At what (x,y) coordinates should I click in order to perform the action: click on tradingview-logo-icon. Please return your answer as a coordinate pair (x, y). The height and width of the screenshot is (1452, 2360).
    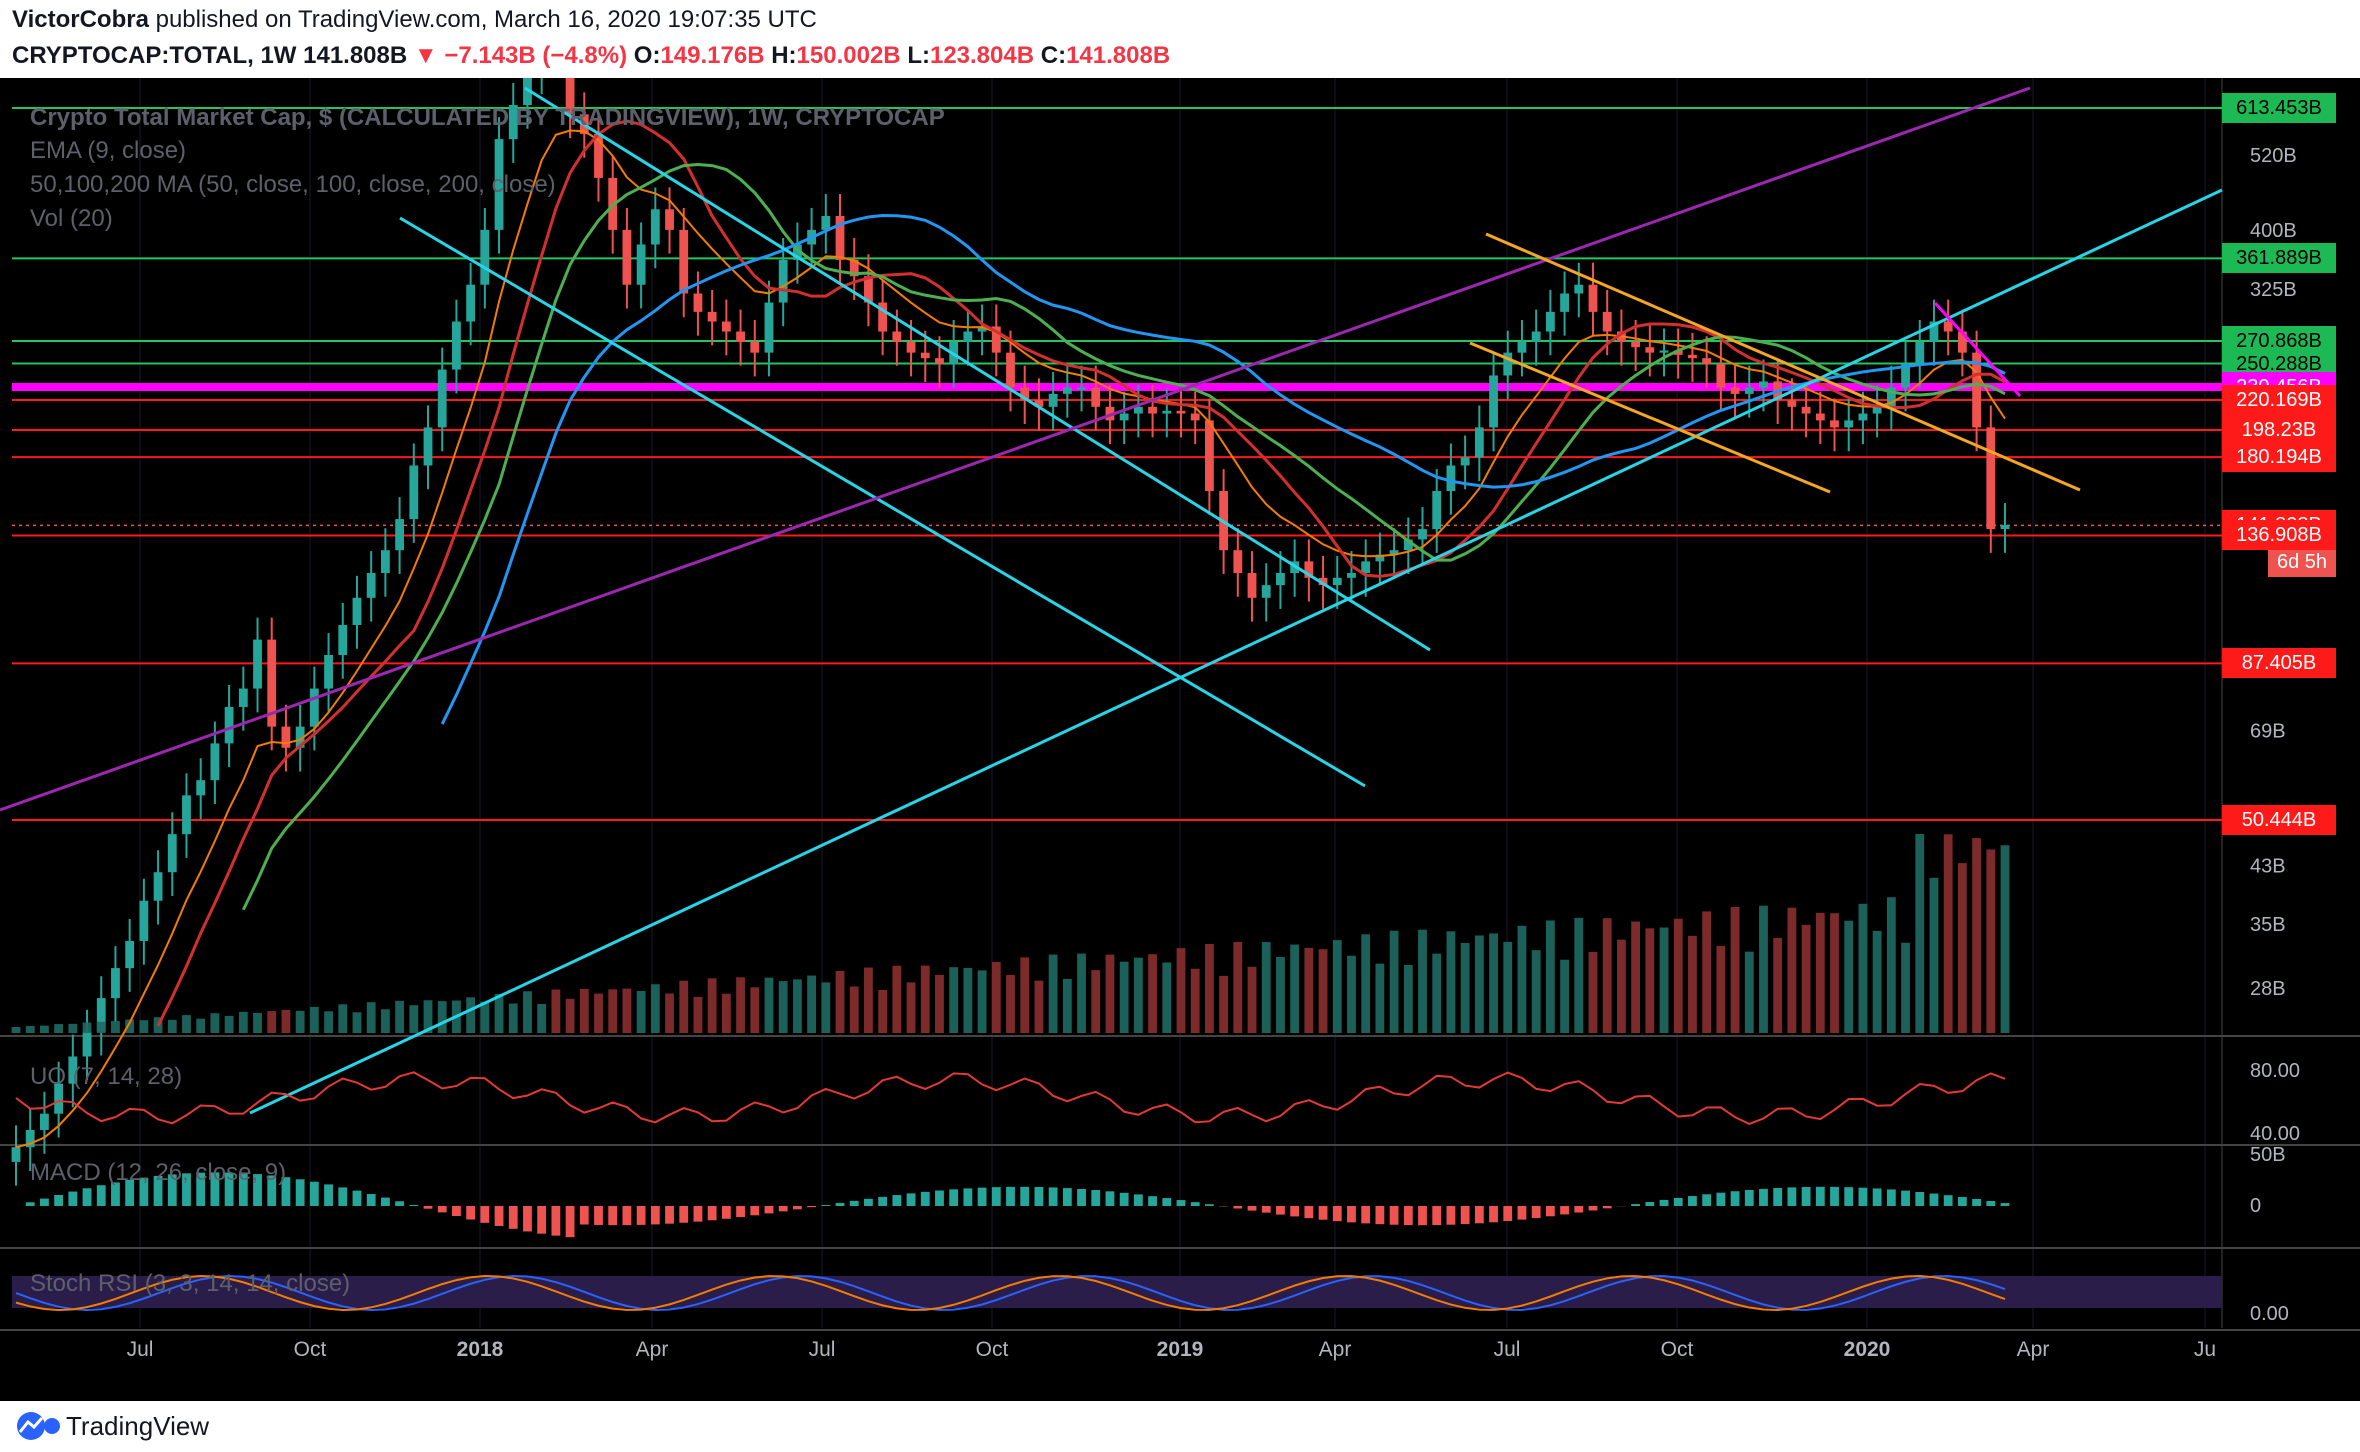
    Looking at the image, I should click on (38, 1426).